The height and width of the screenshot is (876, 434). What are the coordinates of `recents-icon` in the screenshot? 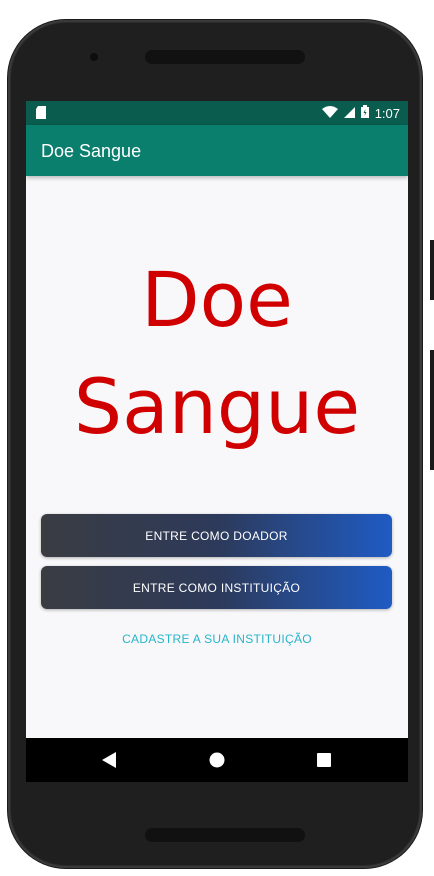 It's located at (324, 760).